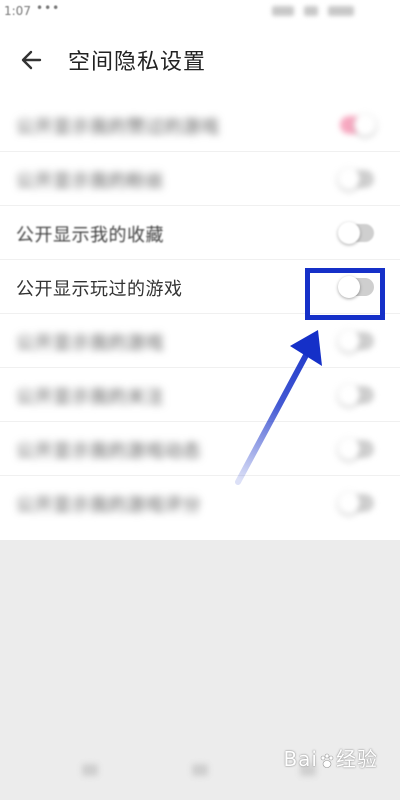 This screenshot has width=400, height=800. I want to click on setting-label: 公开显示玩过的游戏, so click(99, 289).